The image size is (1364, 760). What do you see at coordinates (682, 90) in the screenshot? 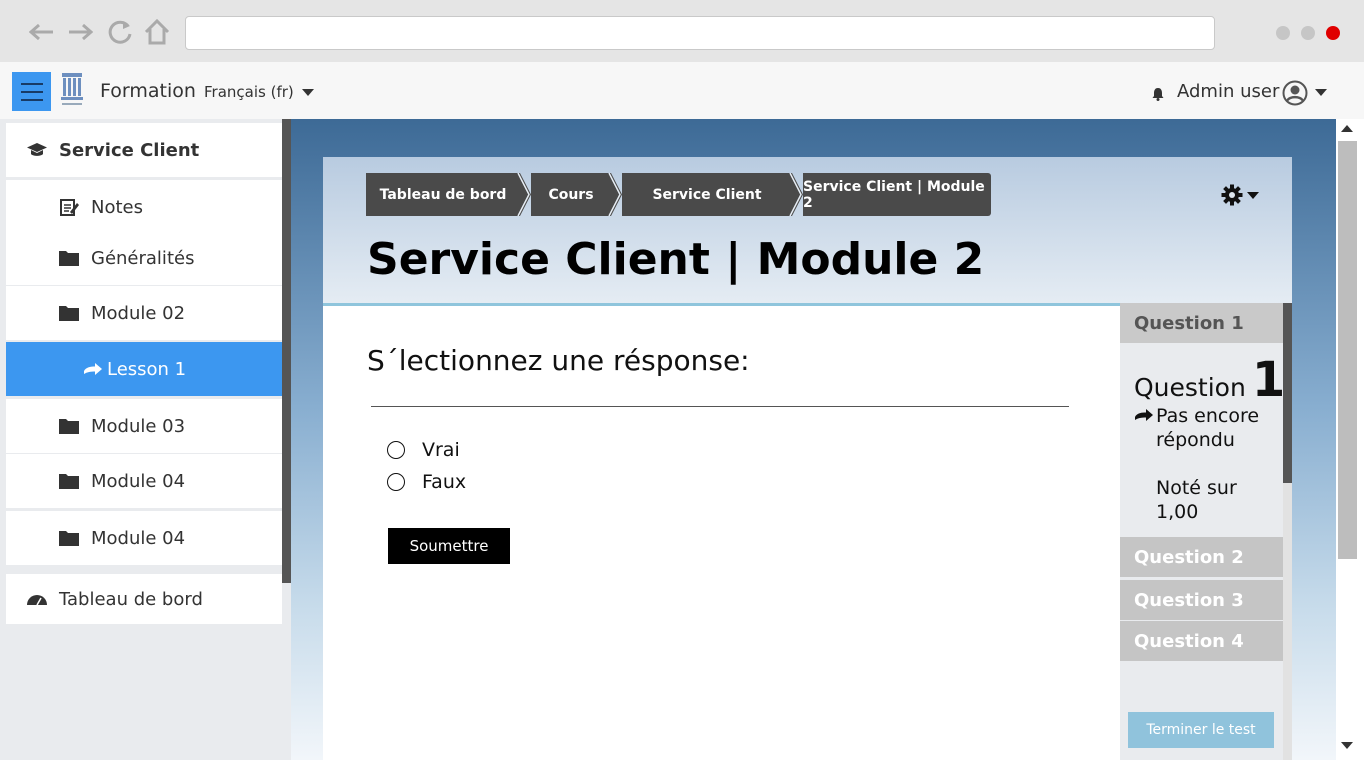
I see `app-navbar: Formation Français (fr) Admin user` at bounding box center [682, 90].